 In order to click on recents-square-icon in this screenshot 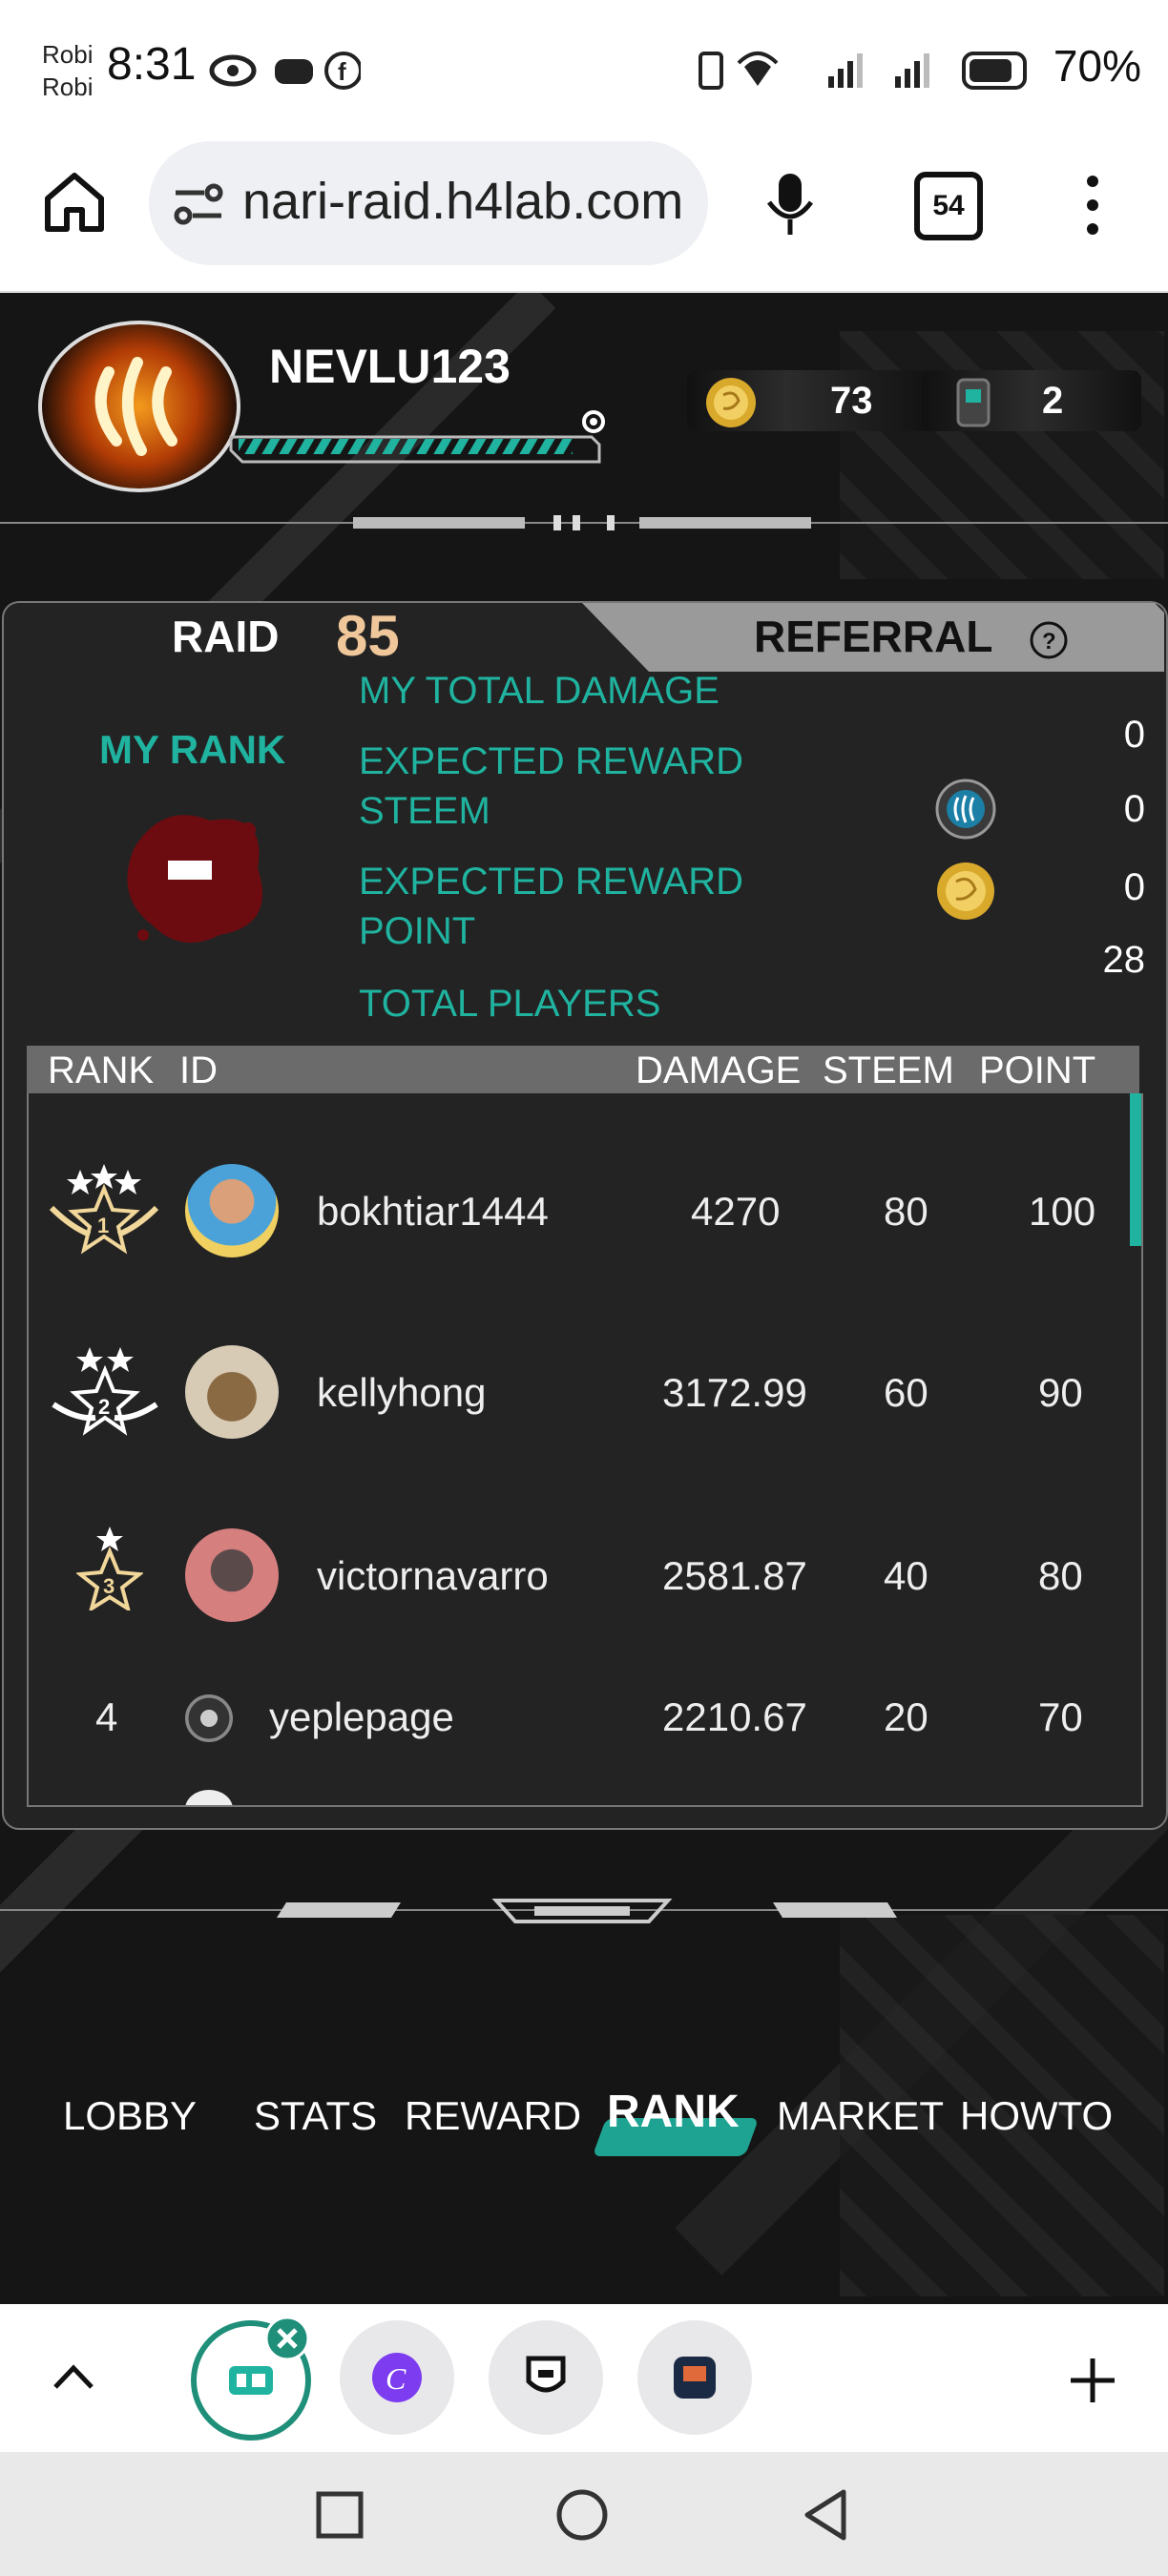, I will do `click(340, 2515)`.